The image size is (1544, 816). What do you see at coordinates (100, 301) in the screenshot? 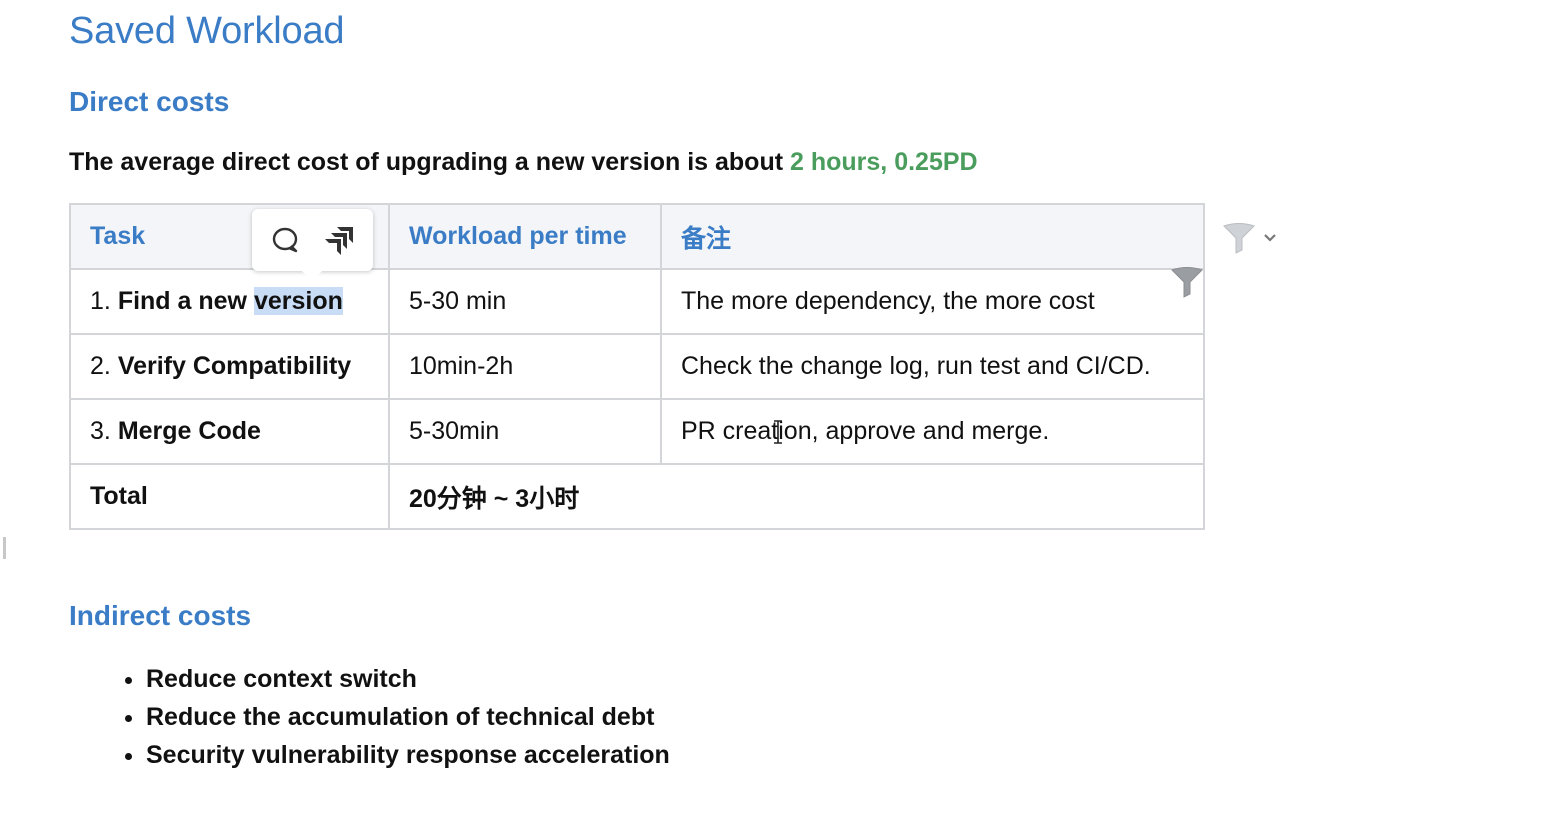
I see `task-number: 1.` at bounding box center [100, 301].